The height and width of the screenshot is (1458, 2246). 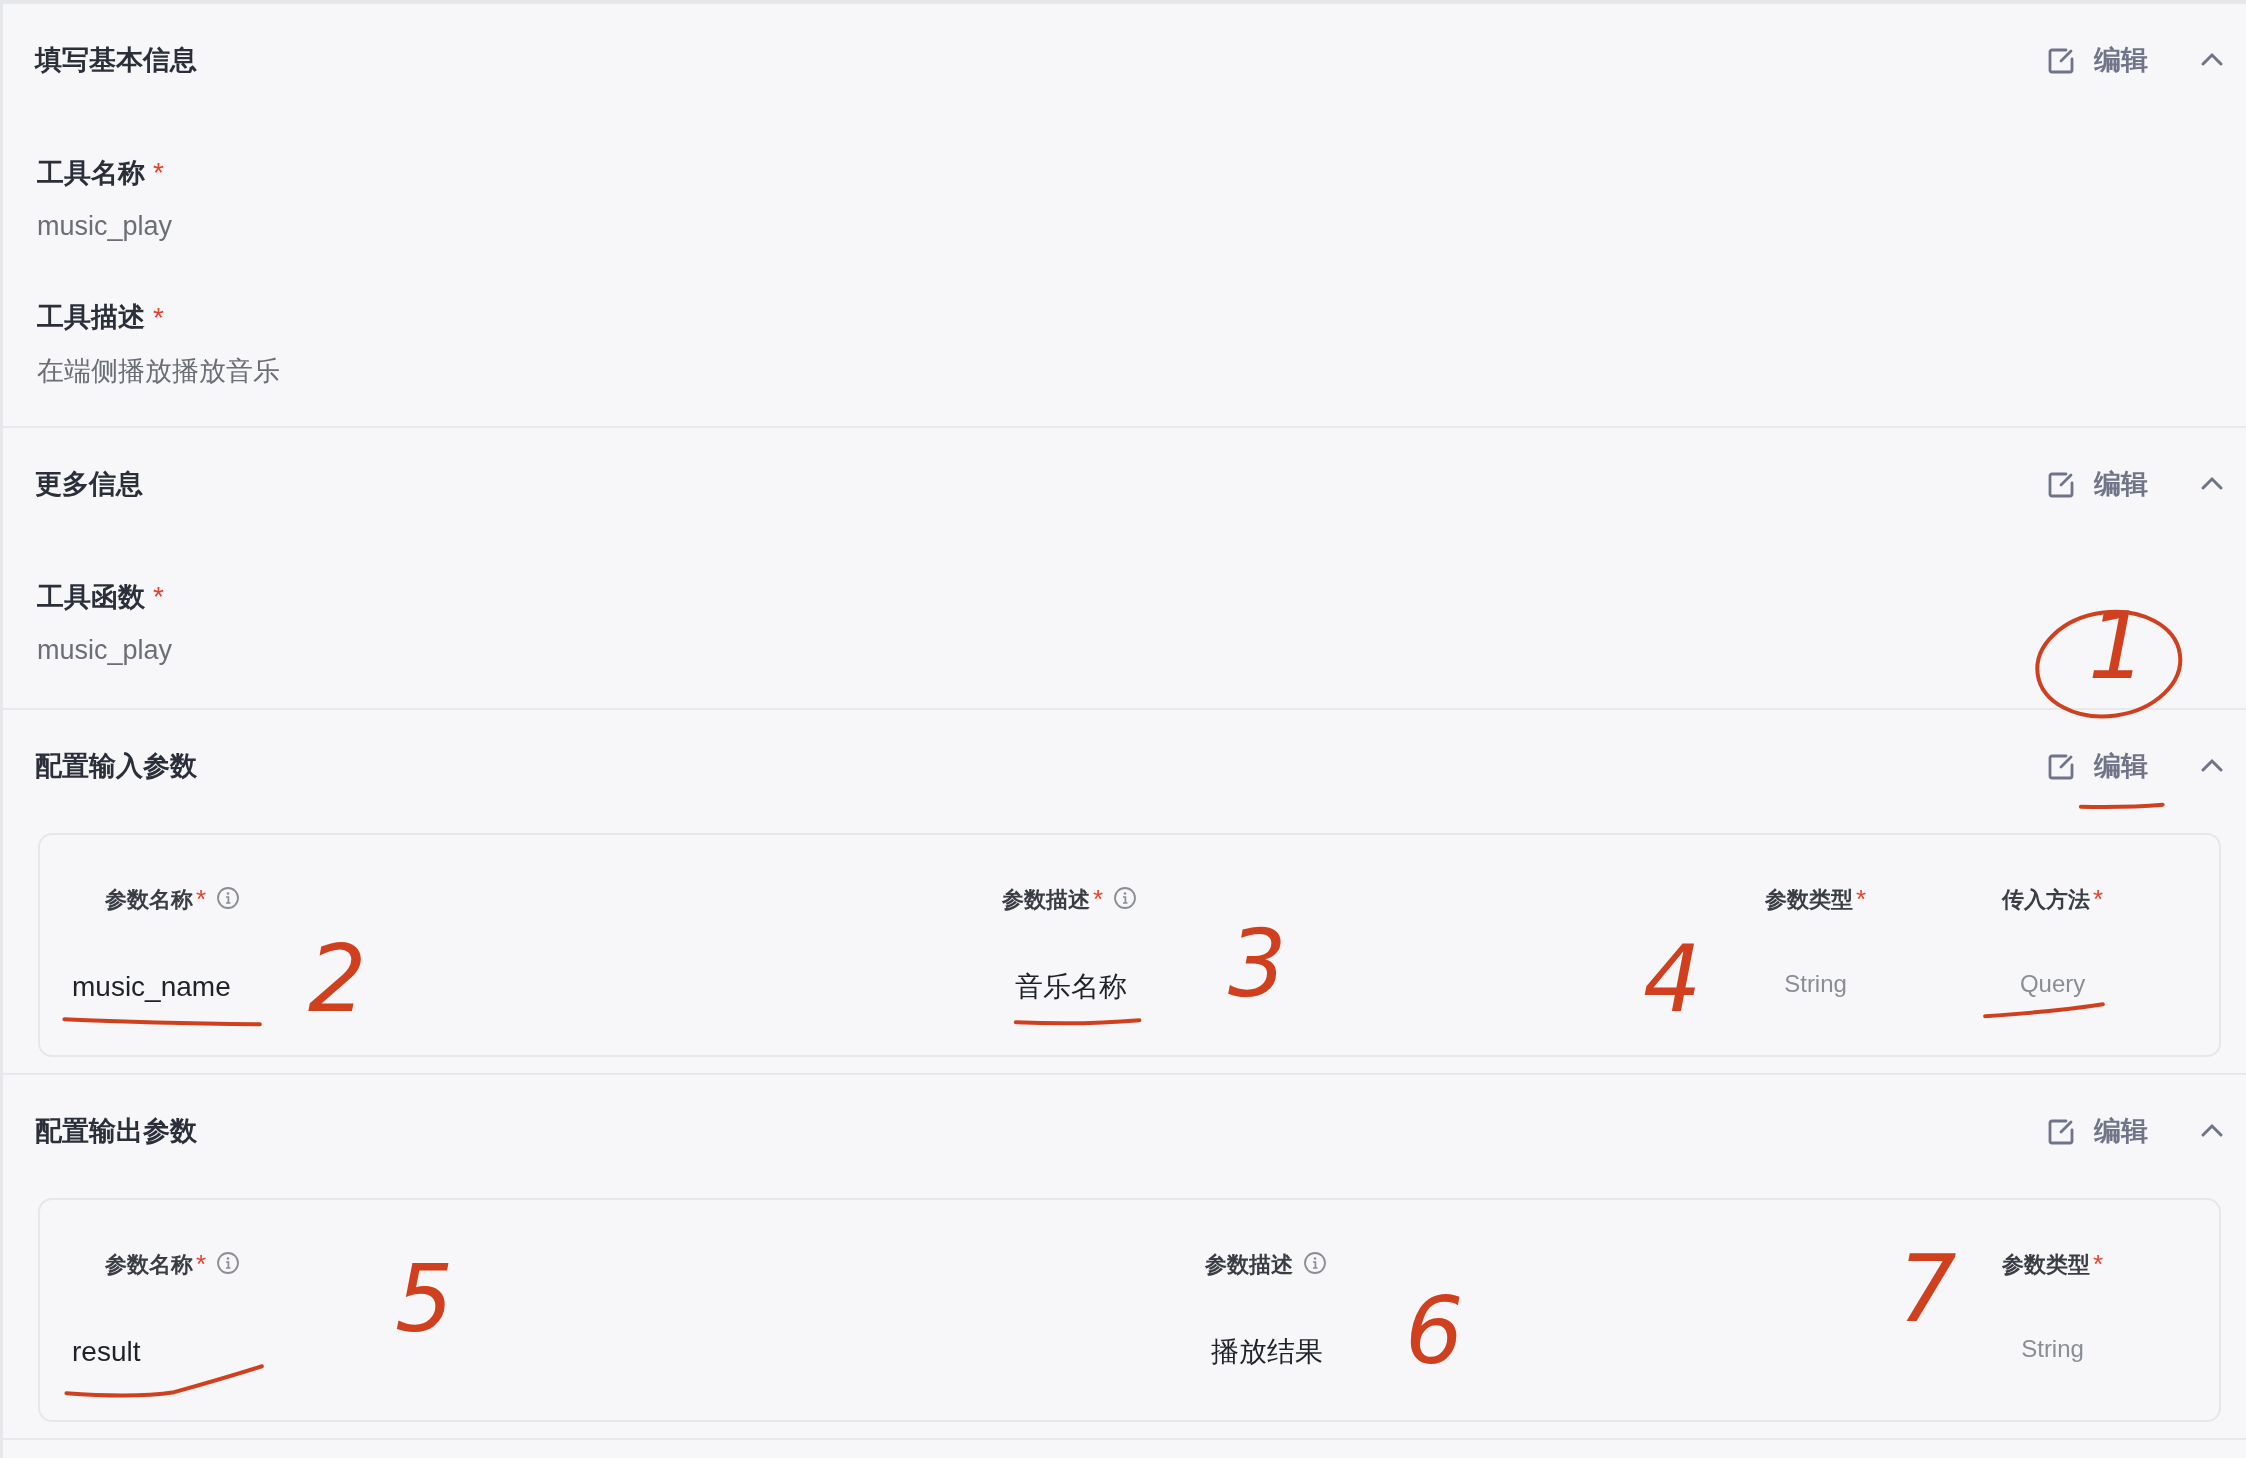 I want to click on handwritten-number: 1, so click(x=2117, y=647).